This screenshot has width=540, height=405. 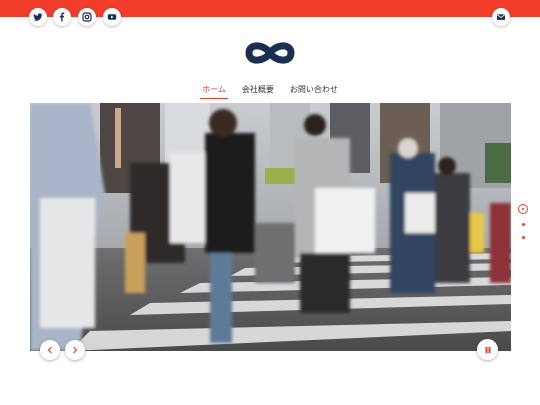 I want to click on youtube-icon, so click(x=112, y=17).